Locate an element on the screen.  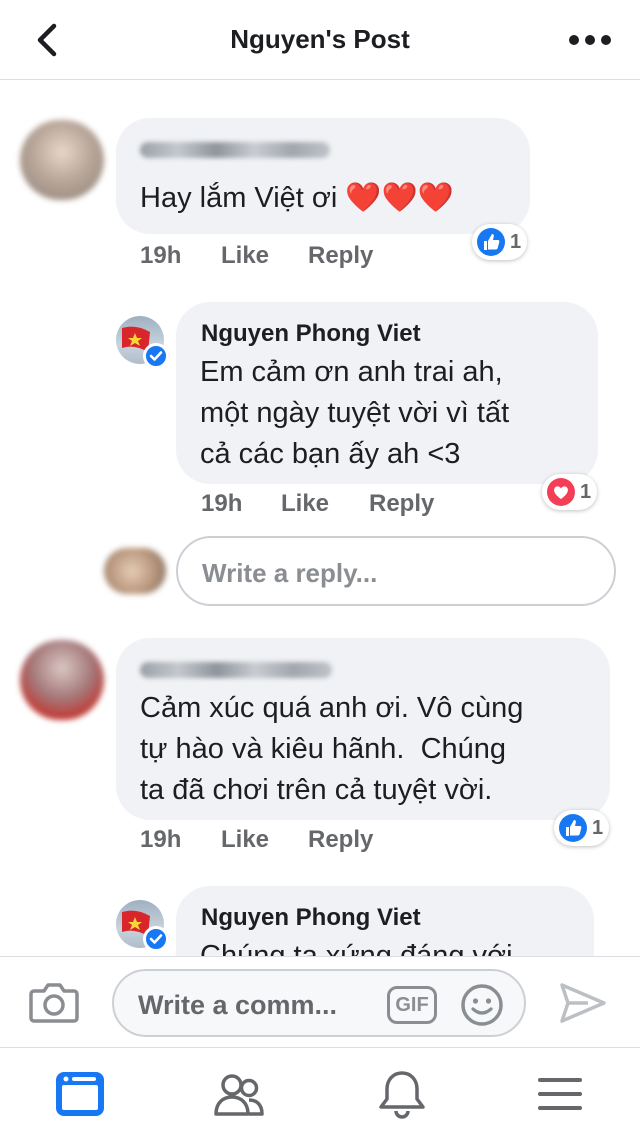
gif-button: GIF is located at coordinates (412, 1005).